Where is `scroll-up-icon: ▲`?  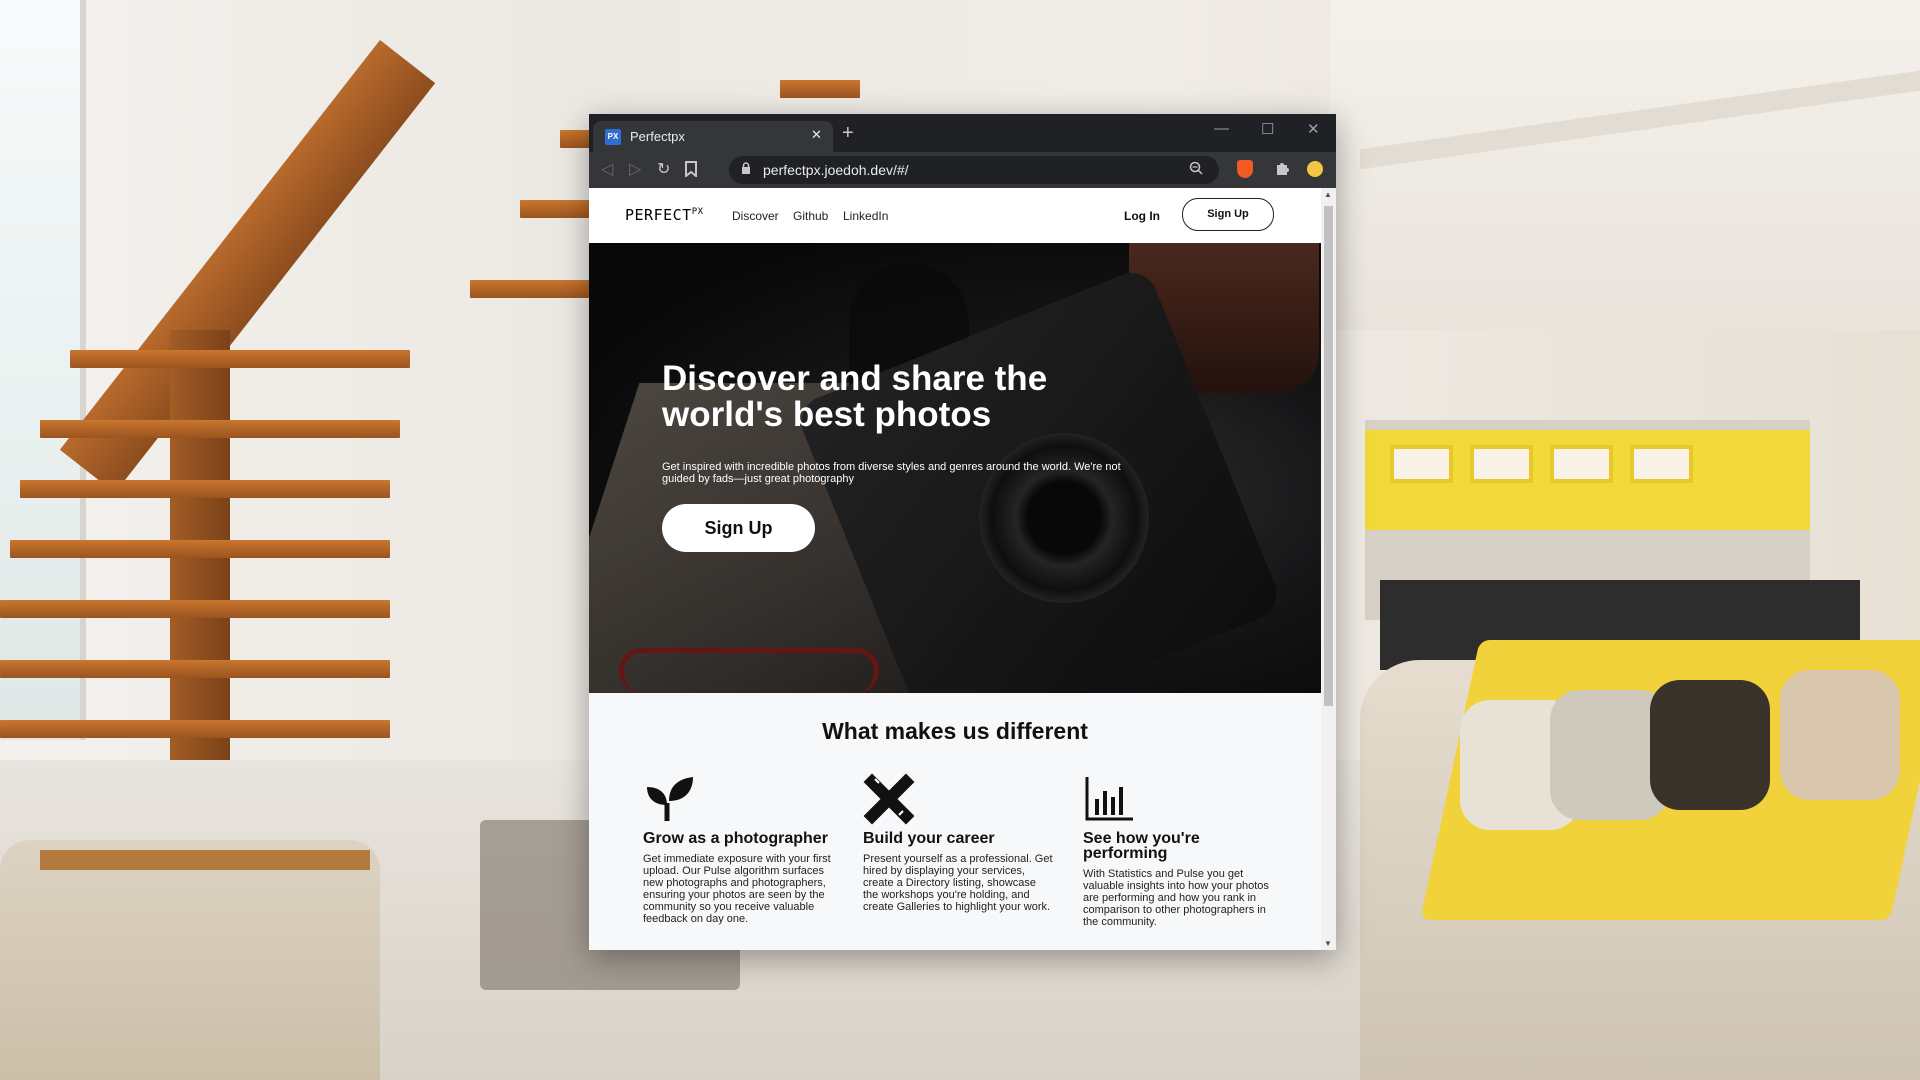 scroll-up-icon: ▲ is located at coordinates (1328, 194).